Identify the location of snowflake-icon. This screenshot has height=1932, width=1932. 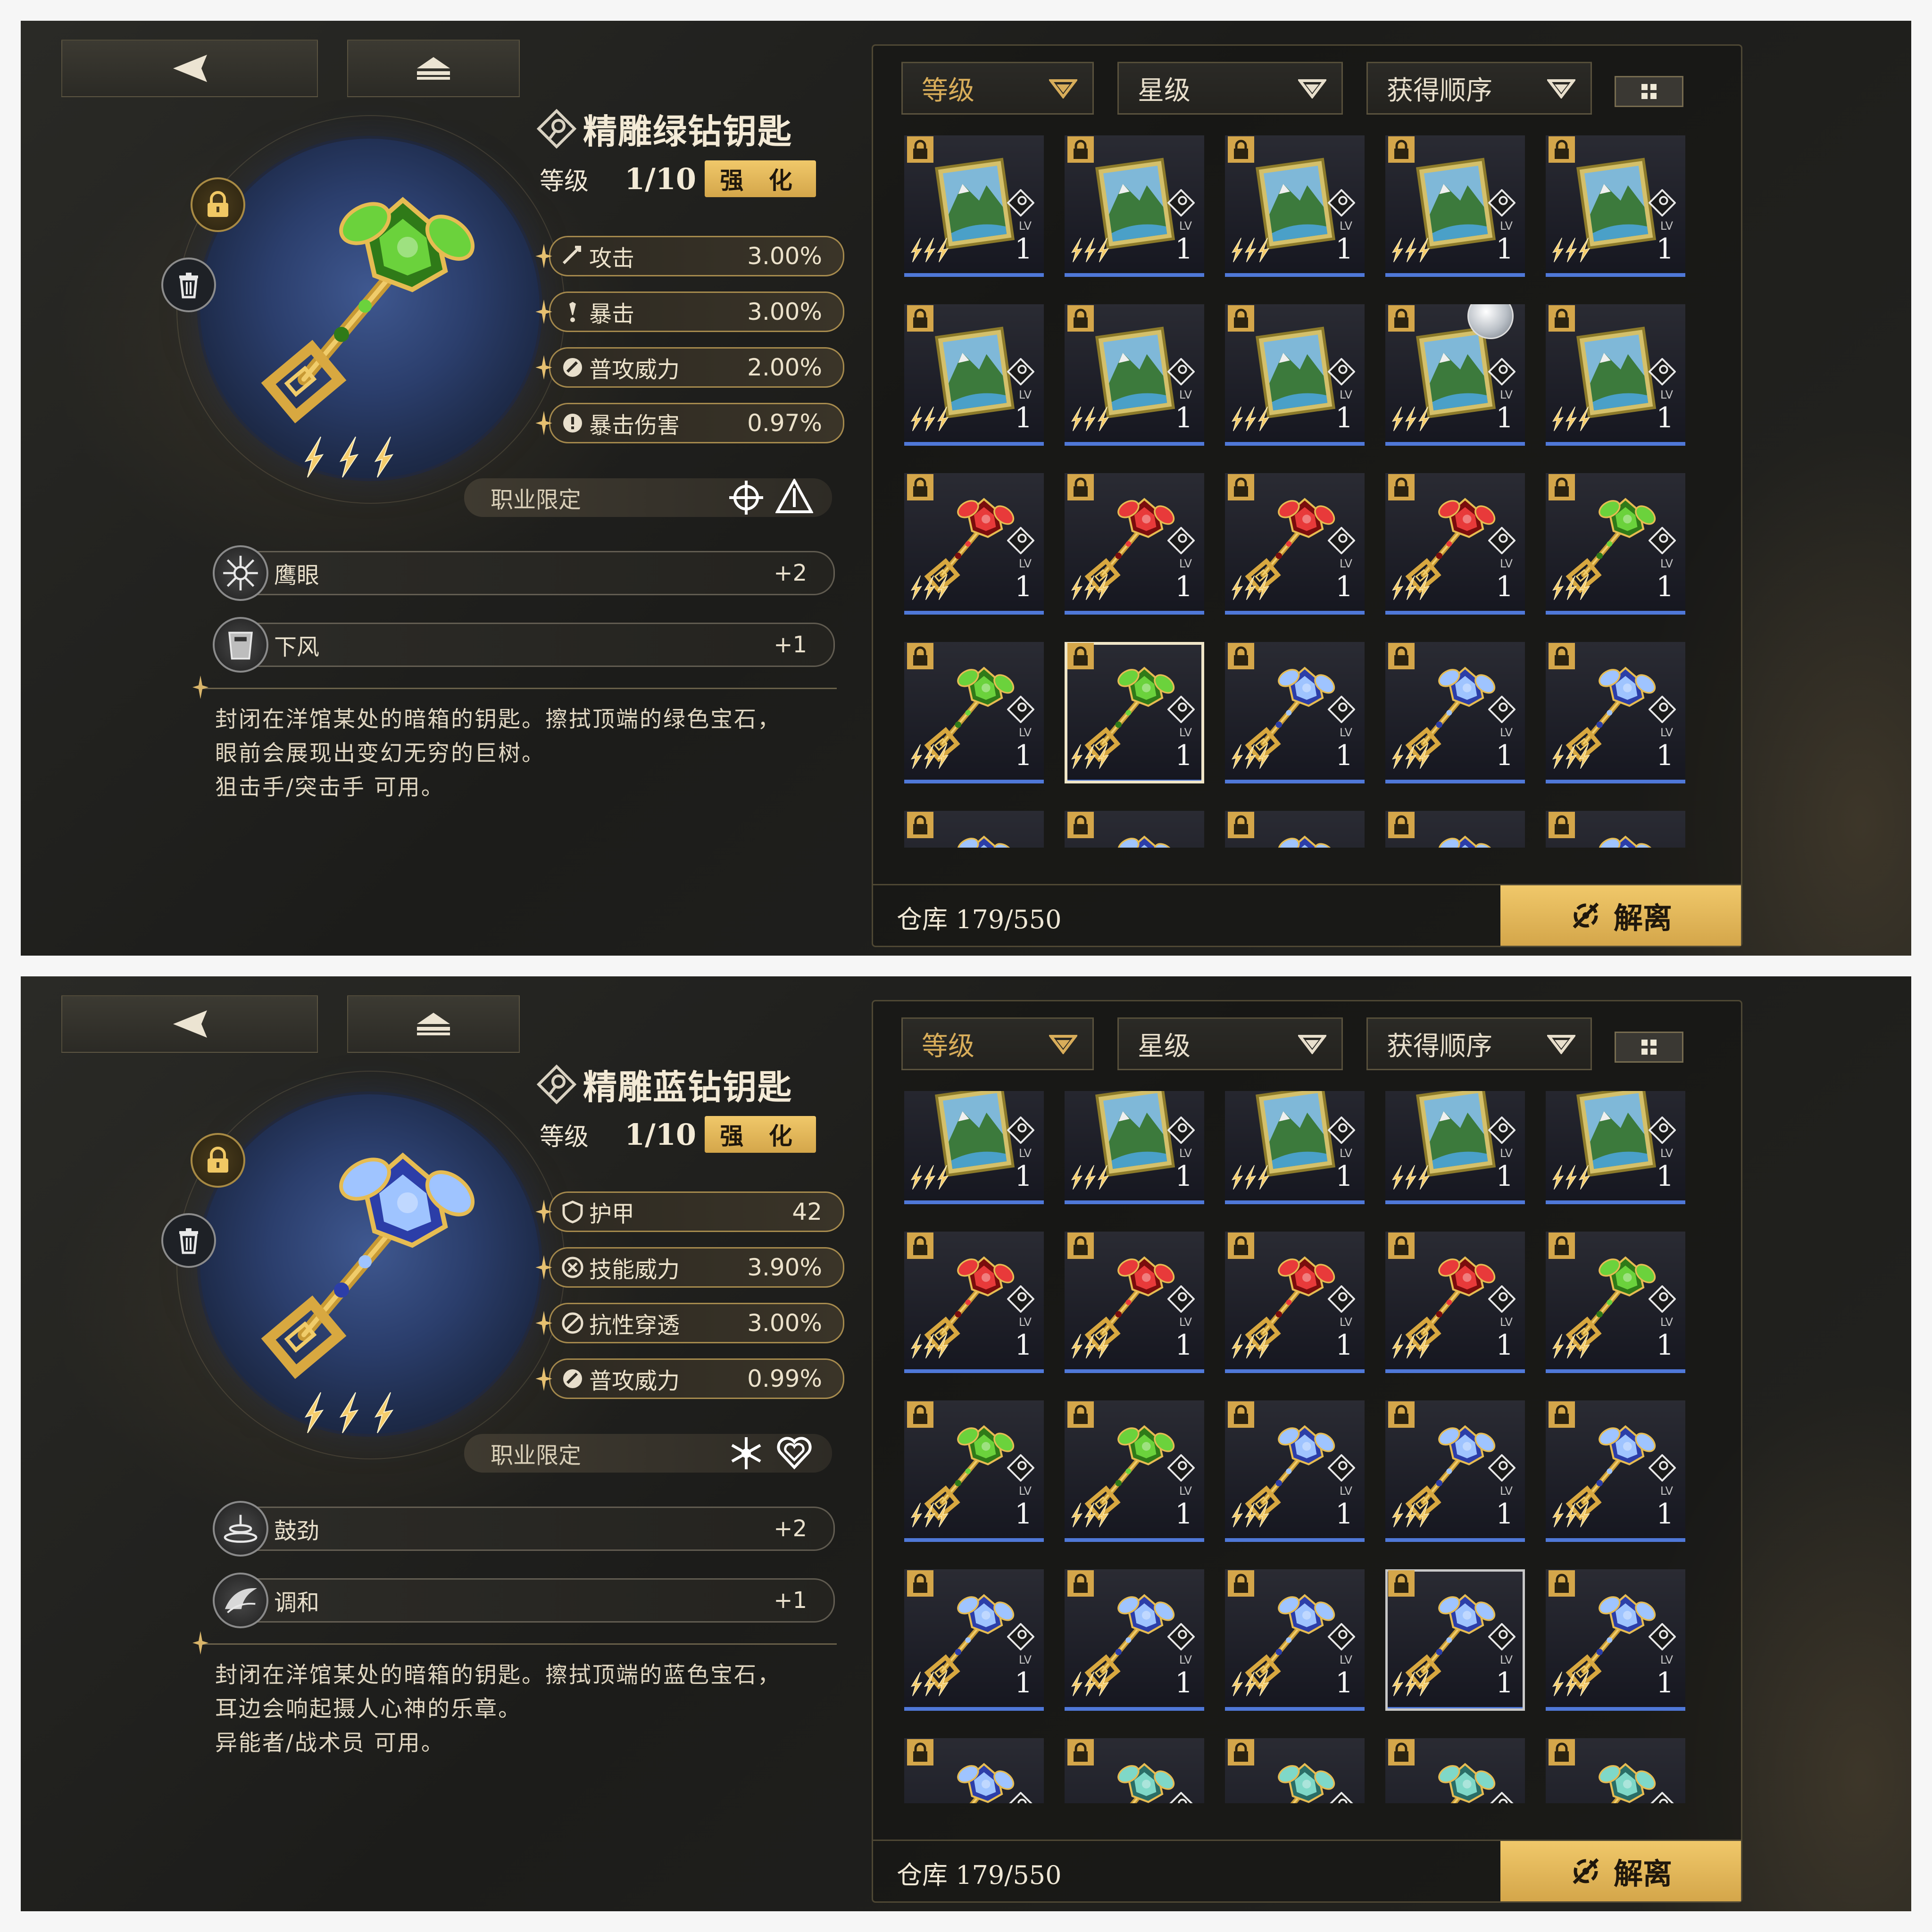
(746, 1453).